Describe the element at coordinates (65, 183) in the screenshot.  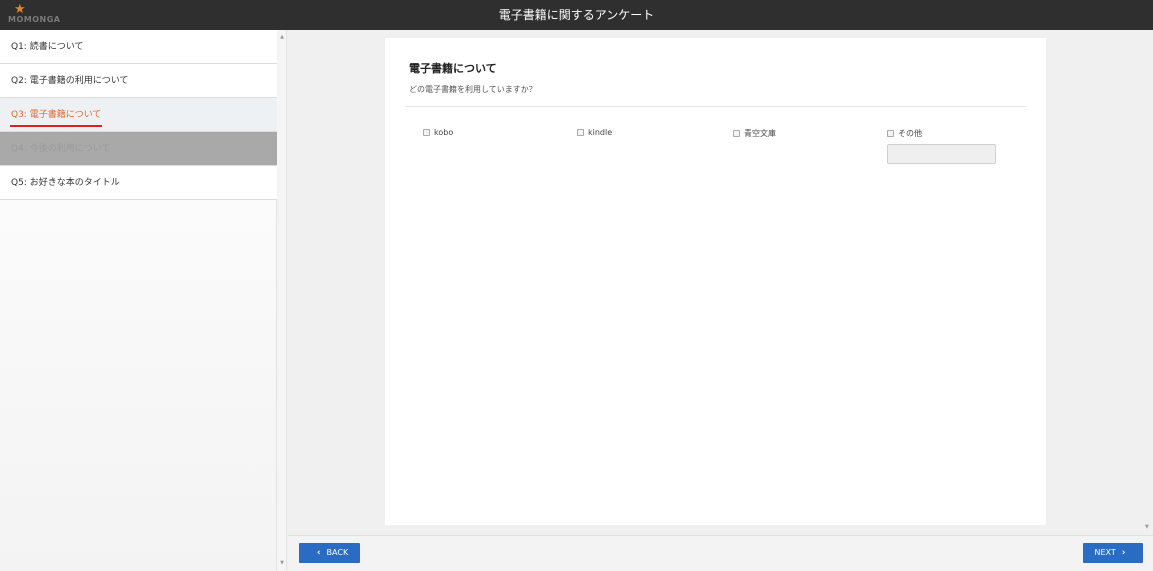
I see `sidebar-item-label: Q5: お好きな本のタイトル` at that location.